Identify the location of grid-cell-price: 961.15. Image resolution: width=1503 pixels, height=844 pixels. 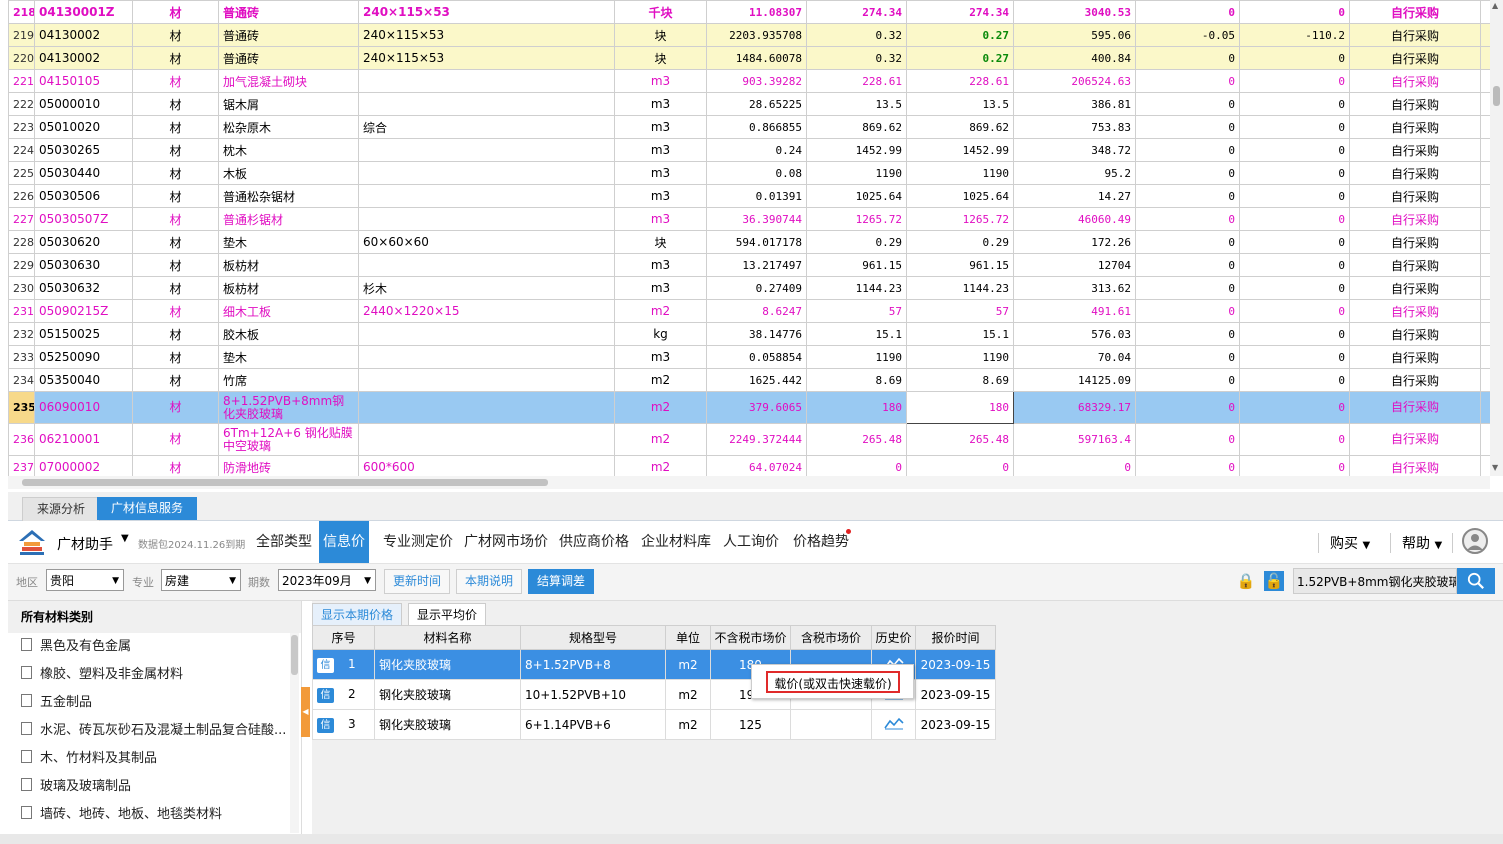
(856, 265).